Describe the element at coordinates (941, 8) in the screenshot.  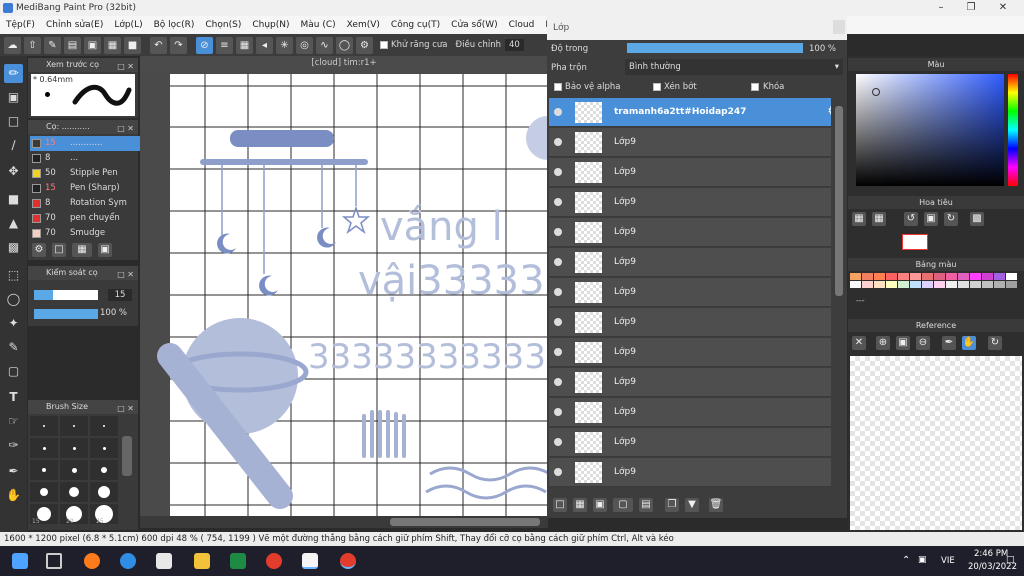
I see `minimize-button: –` at that location.